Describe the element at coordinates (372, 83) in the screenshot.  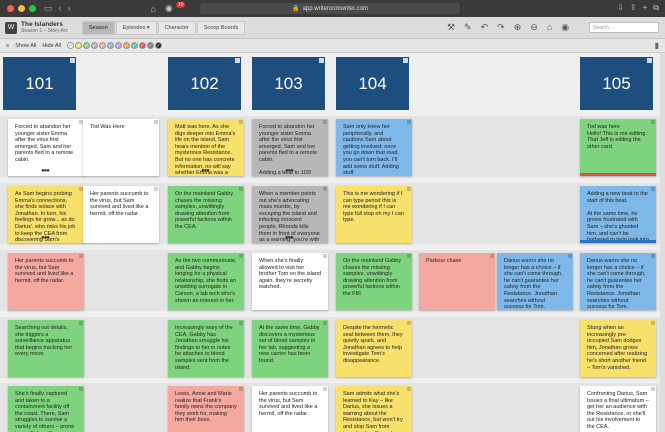
I see `episode-header-104: 104` at that location.